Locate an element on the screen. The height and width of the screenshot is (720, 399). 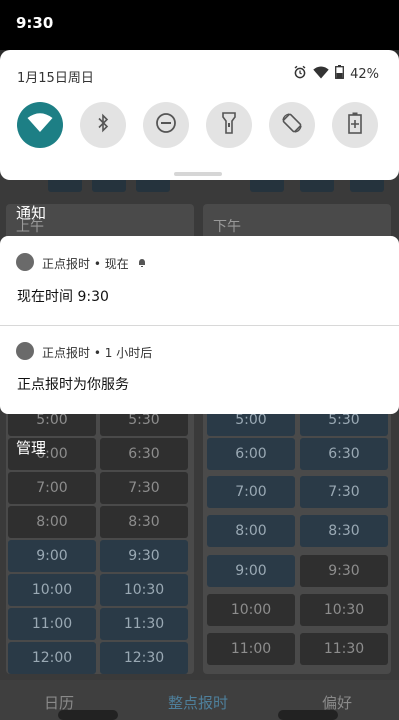
afternoon-header: 下午 is located at coordinates (227, 227).